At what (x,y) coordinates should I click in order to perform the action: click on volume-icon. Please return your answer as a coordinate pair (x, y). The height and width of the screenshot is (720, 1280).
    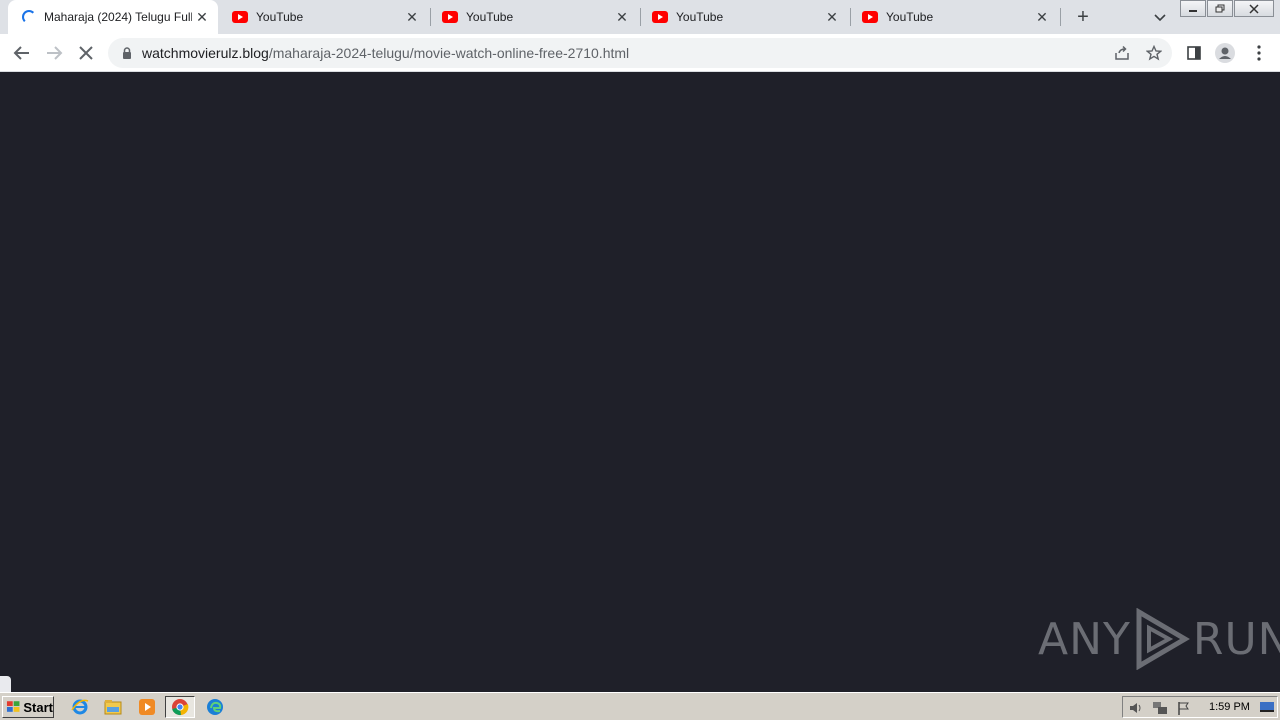
    Looking at the image, I should click on (1136, 708).